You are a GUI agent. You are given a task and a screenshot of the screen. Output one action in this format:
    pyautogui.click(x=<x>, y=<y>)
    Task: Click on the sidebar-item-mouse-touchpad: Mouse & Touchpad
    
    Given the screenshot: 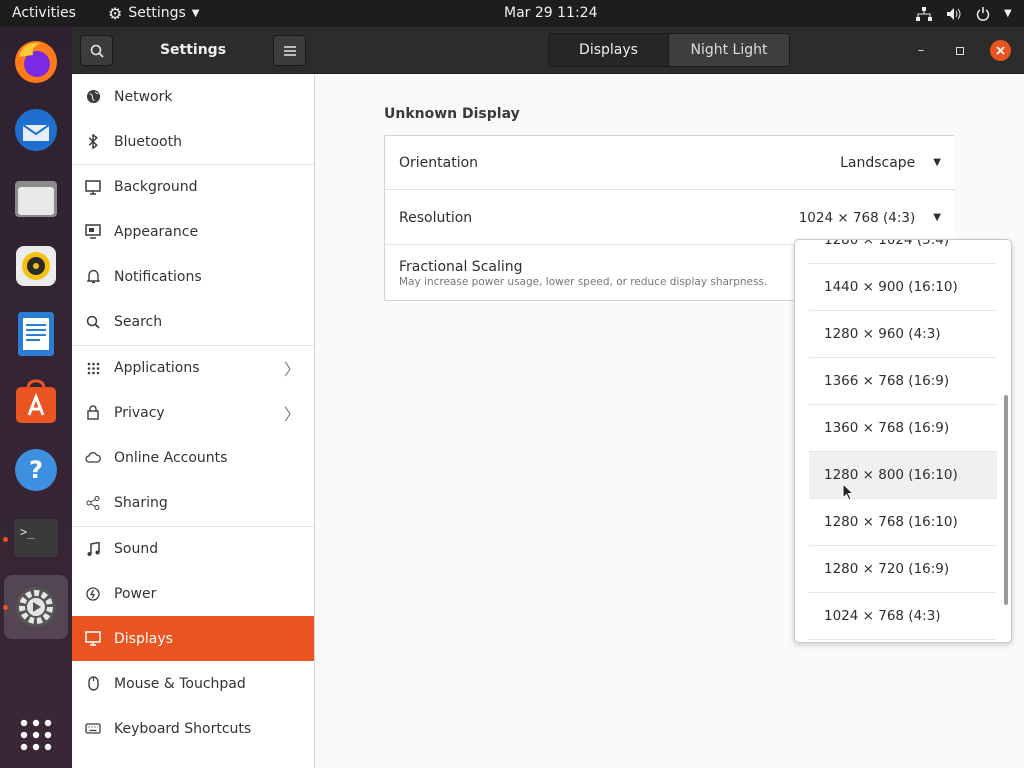 What is the action you would take?
    pyautogui.click(x=193, y=683)
    